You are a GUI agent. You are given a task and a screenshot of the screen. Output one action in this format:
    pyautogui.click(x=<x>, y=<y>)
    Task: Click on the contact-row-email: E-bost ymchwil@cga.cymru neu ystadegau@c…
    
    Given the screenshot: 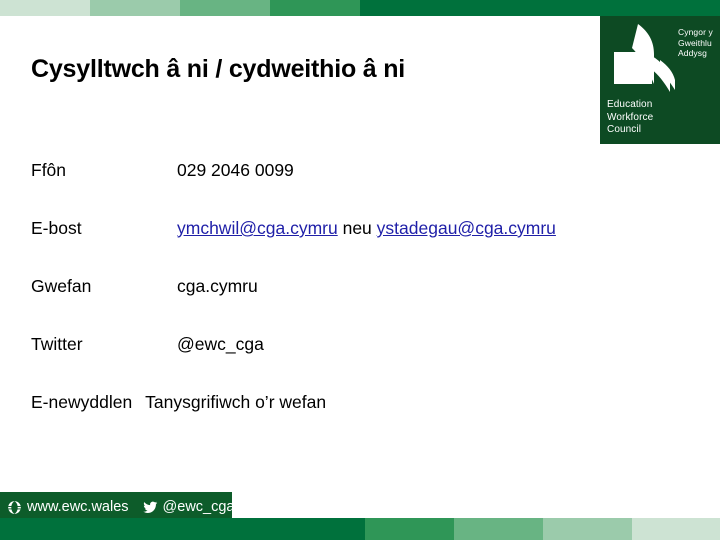 What is the action you would take?
    pyautogui.click(x=361, y=247)
    